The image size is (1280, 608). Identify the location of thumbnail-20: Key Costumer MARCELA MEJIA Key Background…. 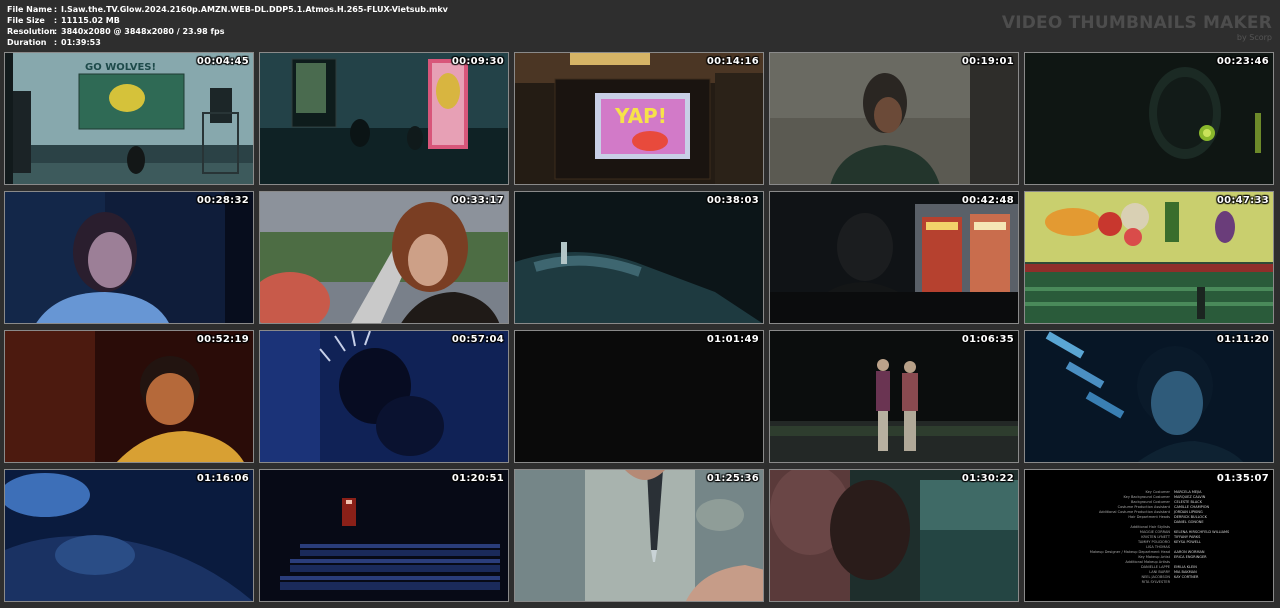
(1149, 535).